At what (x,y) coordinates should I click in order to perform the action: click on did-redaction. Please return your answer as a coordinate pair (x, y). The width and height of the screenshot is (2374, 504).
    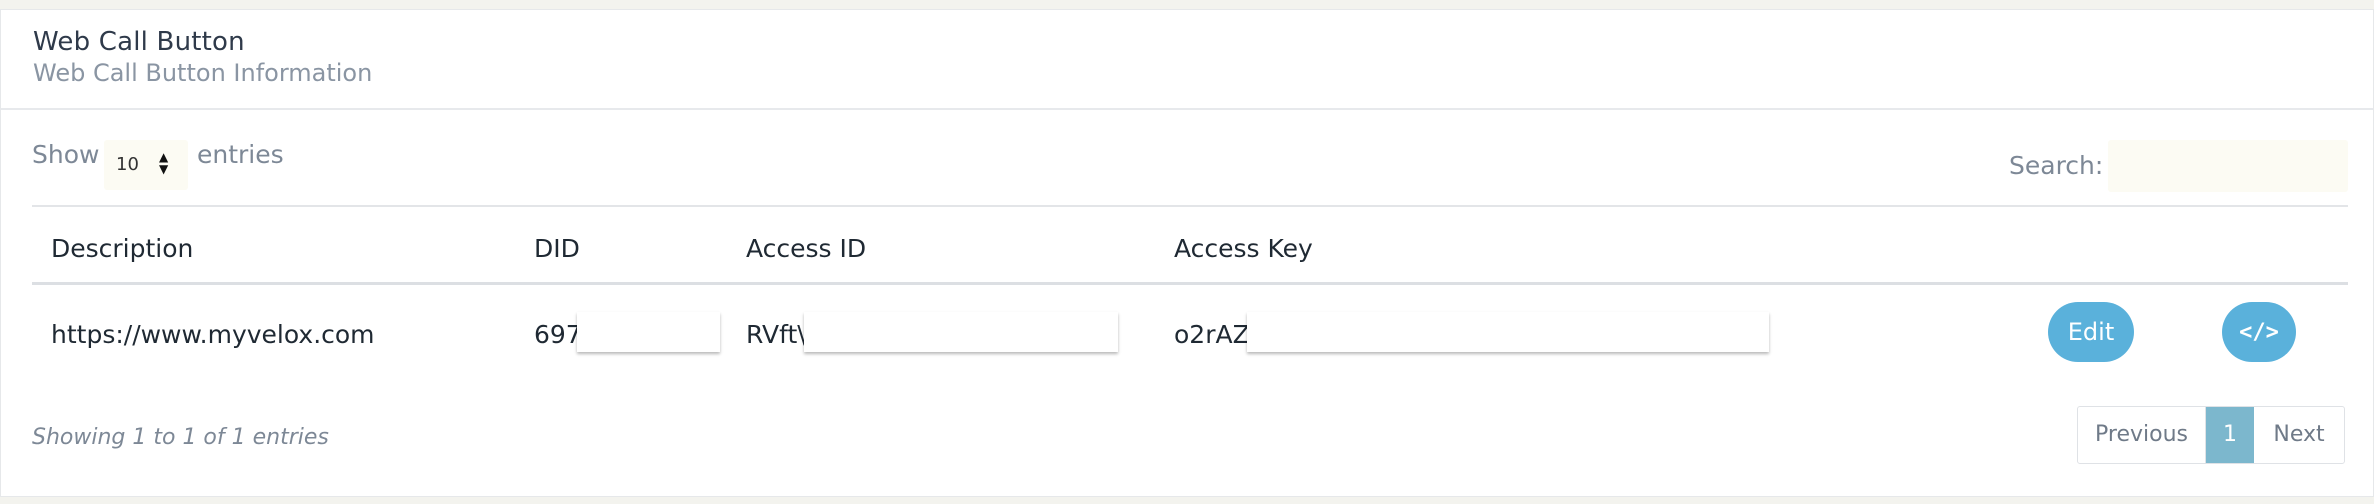
    Looking at the image, I should click on (648, 332).